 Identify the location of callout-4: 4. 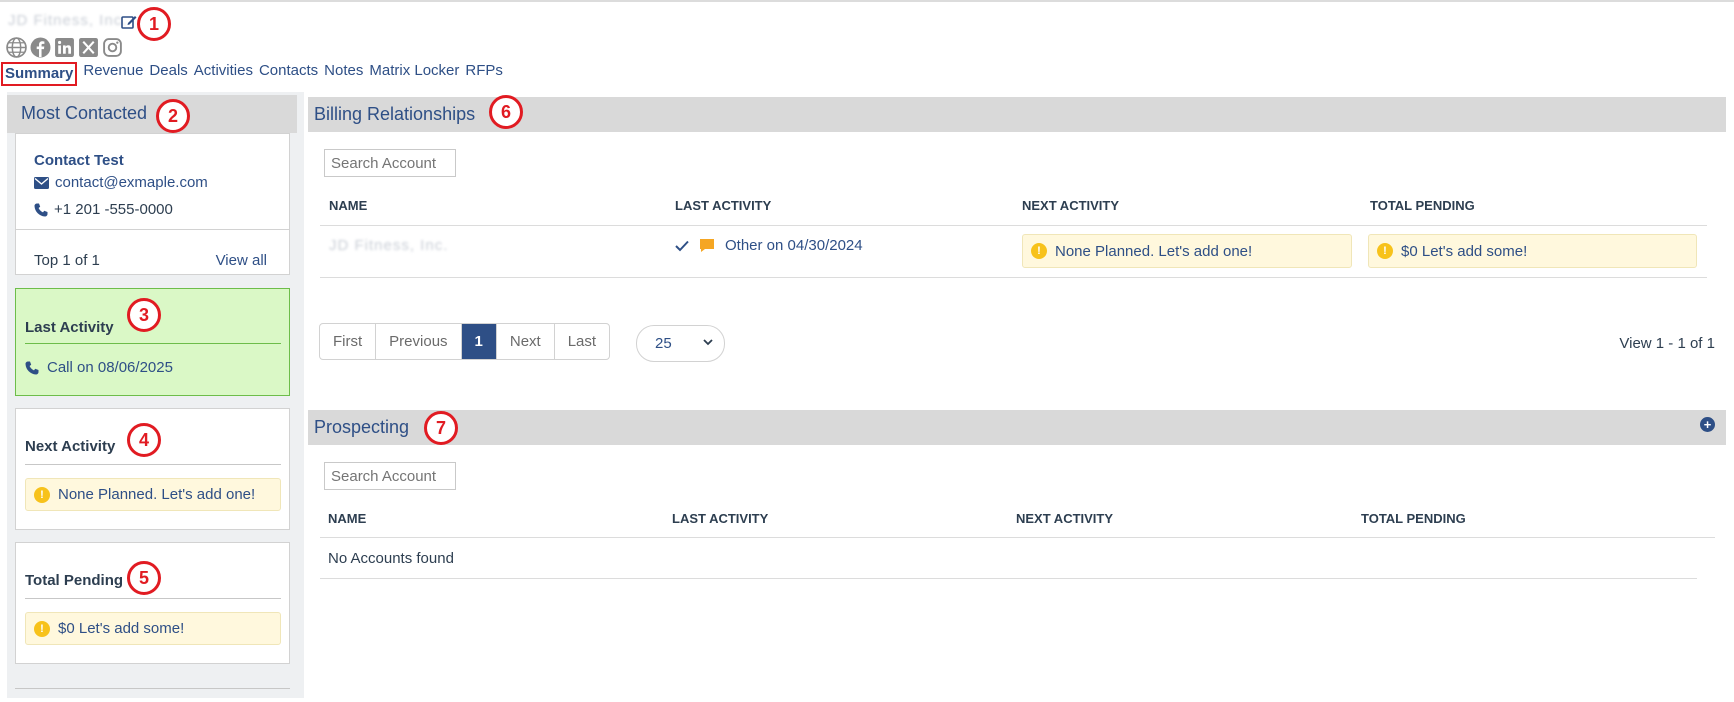
(144, 440).